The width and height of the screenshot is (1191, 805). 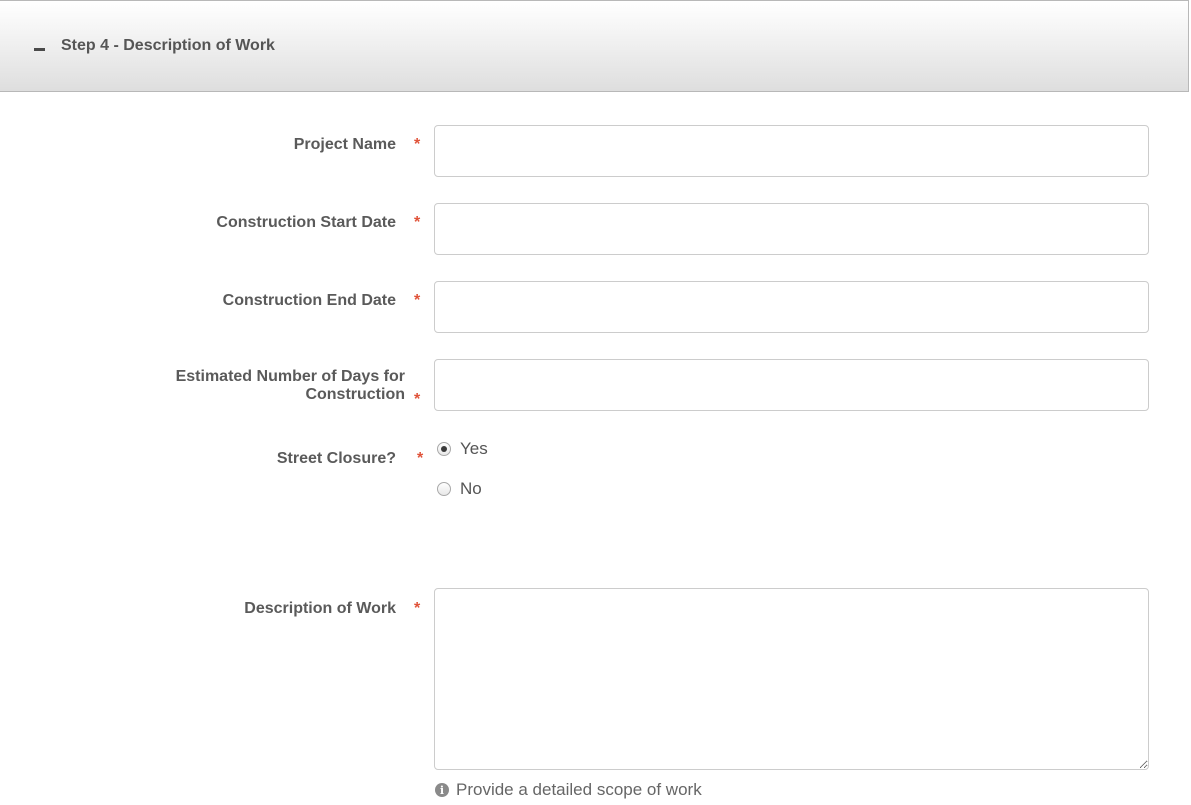 I want to click on description-of-work-label: Description of Work, so click(x=320, y=608).